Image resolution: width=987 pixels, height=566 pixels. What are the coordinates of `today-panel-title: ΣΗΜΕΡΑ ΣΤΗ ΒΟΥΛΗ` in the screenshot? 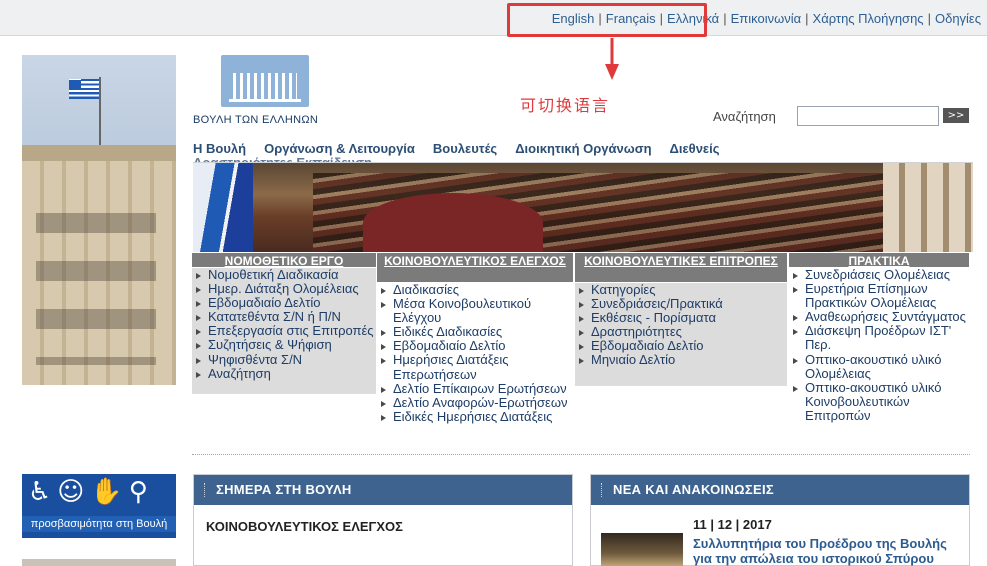 It's located at (383, 490).